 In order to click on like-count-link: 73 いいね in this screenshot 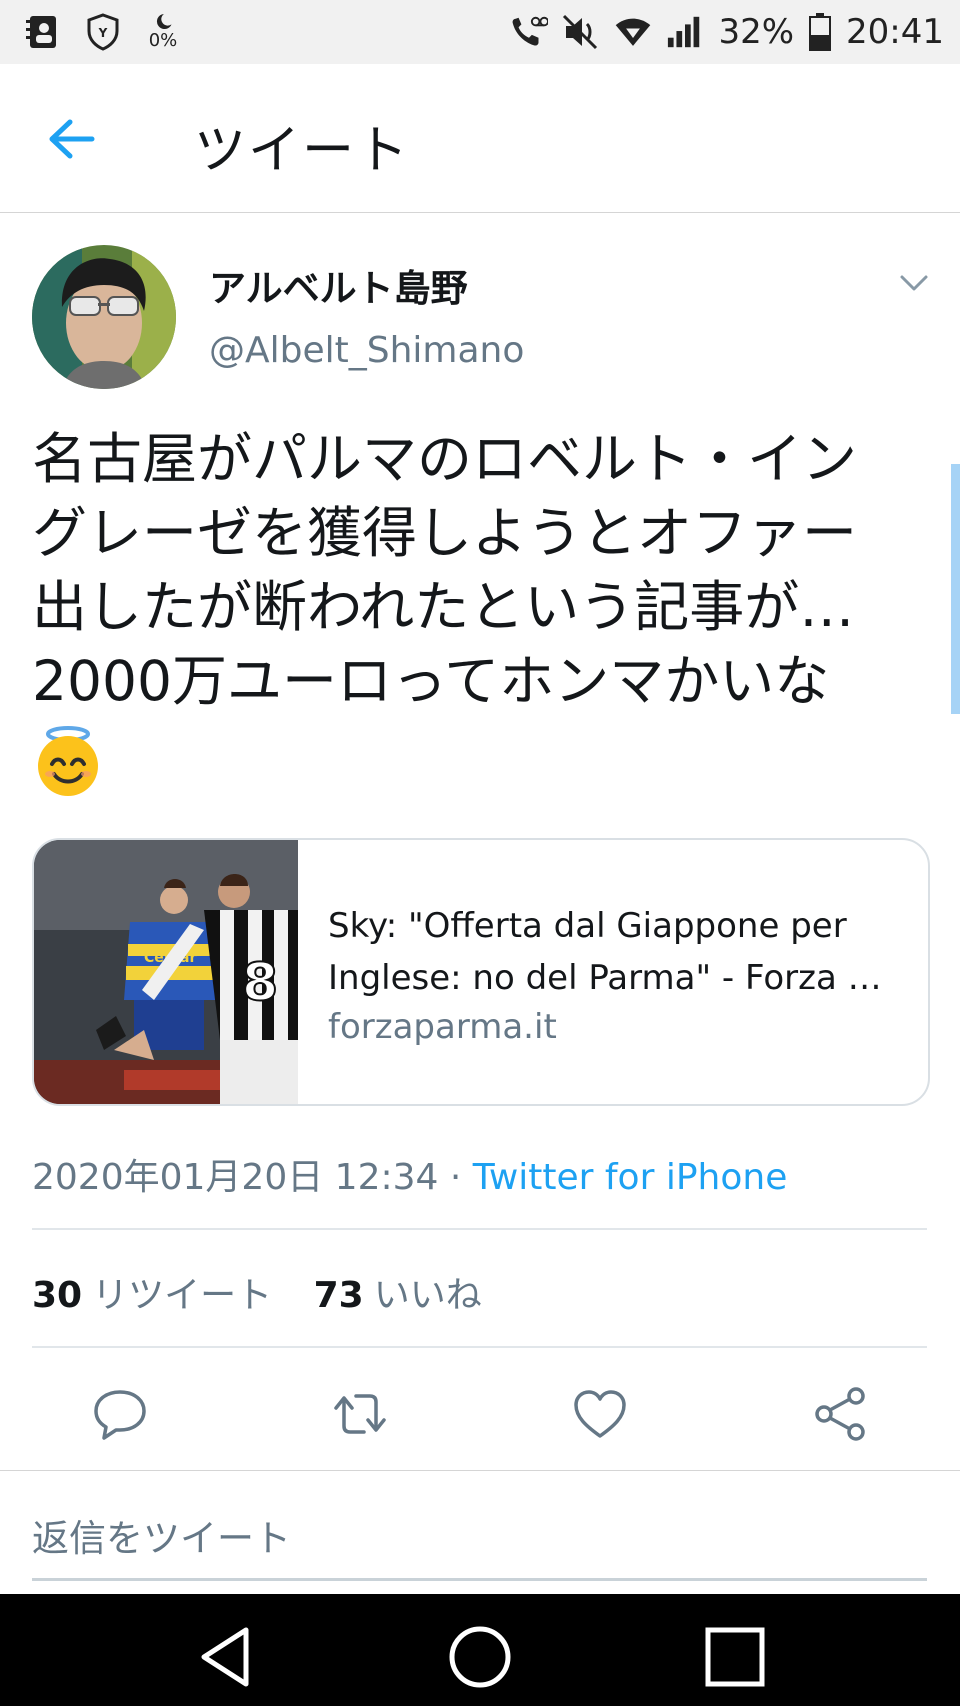, I will do `click(398, 1295)`.